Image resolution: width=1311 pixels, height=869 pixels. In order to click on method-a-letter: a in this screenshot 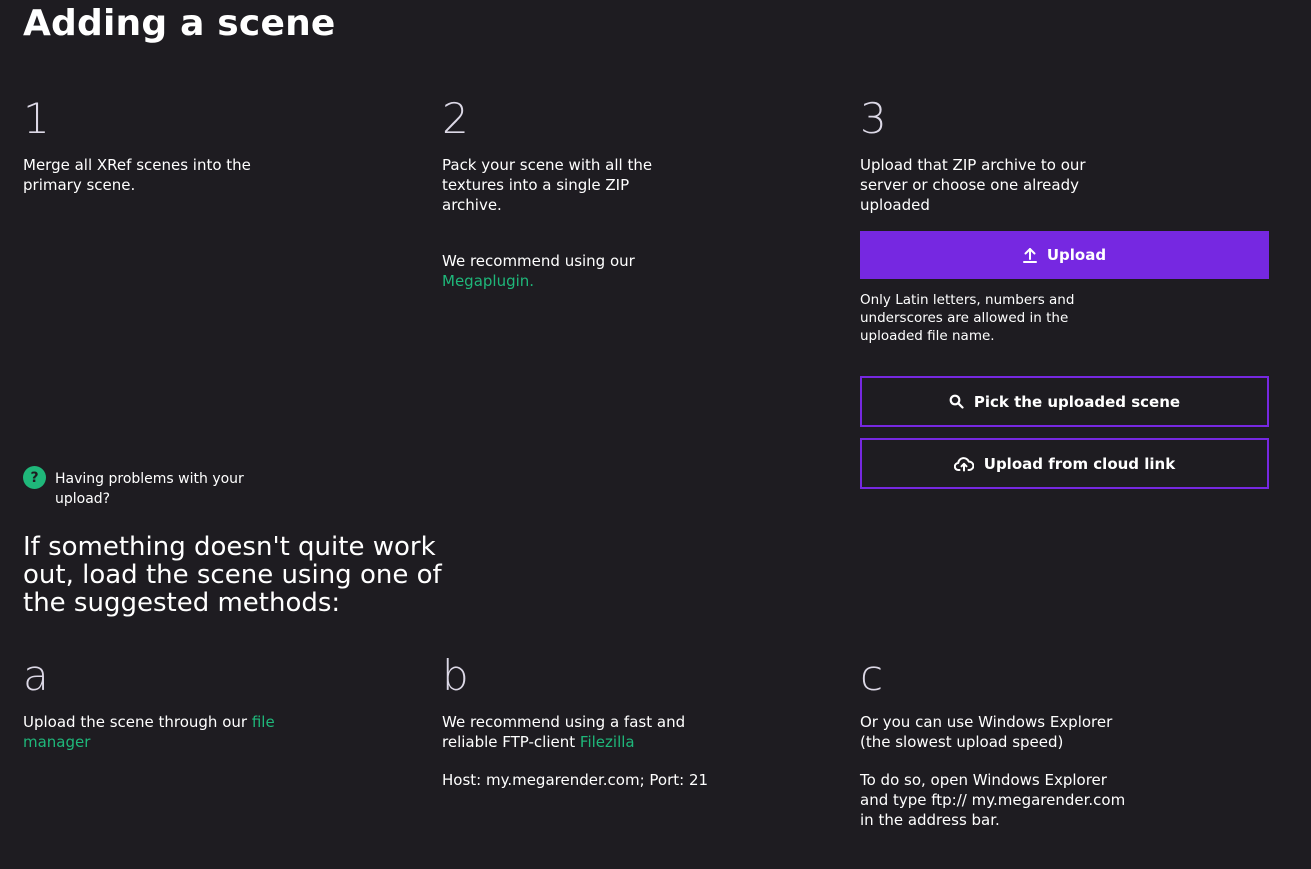, I will do `click(36, 675)`.